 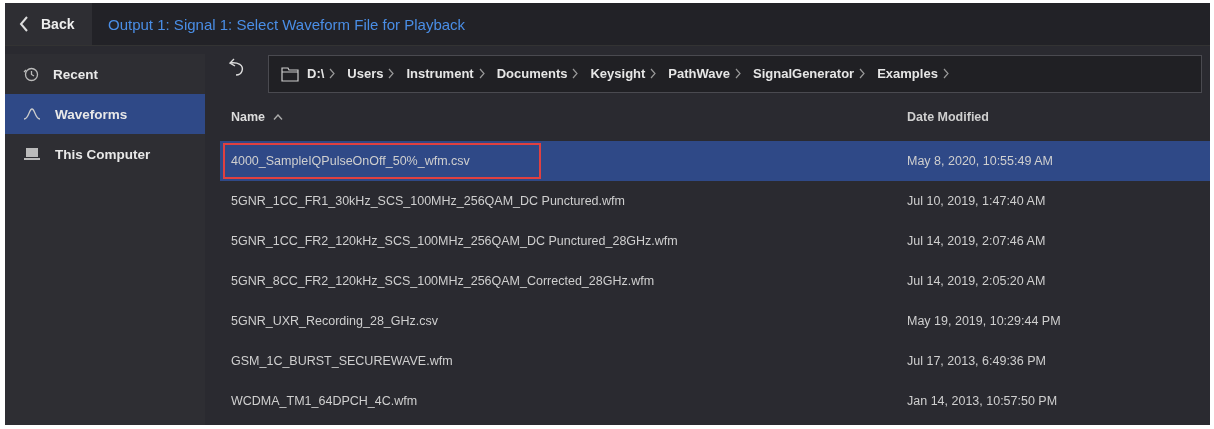 I want to click on breadcrumb-link: Users, so click(x=365, y=73).